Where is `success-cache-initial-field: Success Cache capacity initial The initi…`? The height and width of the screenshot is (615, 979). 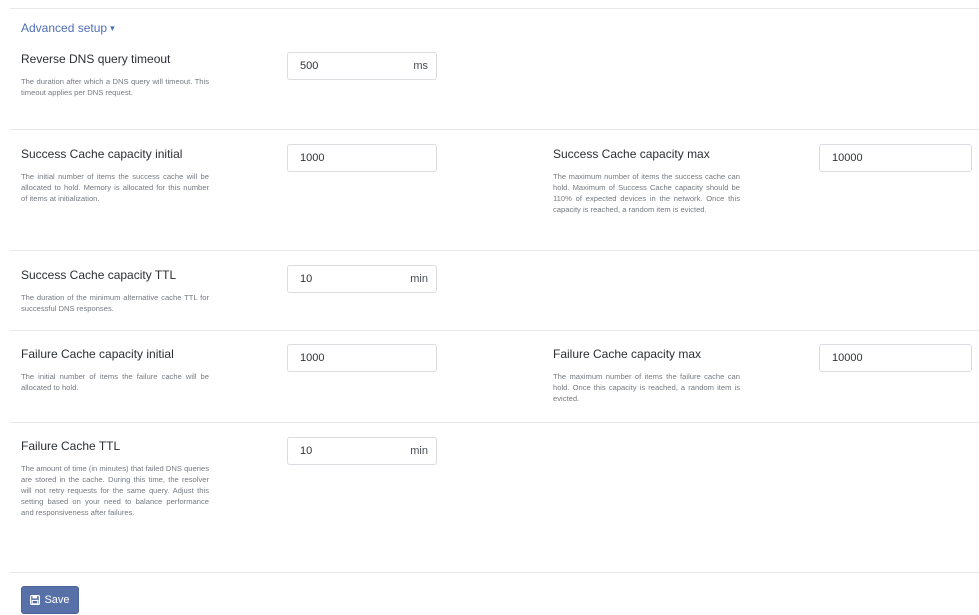 success-cache-initial-field: Success Cache capacity initial The initi… is located at coordinates (115, 175).